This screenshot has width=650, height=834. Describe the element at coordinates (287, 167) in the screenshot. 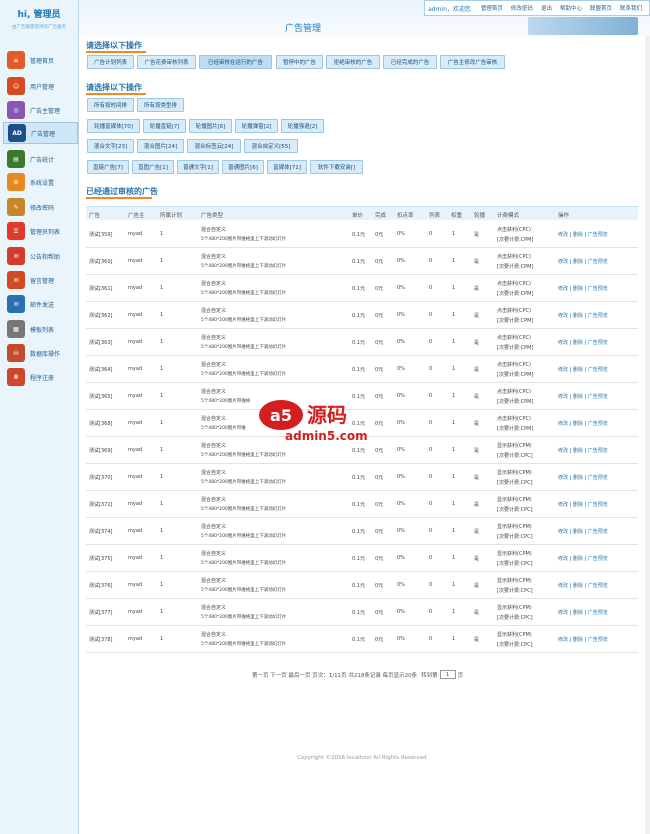

I see `btn-filter-rich-media-2: 富媒体[71]` at that location.